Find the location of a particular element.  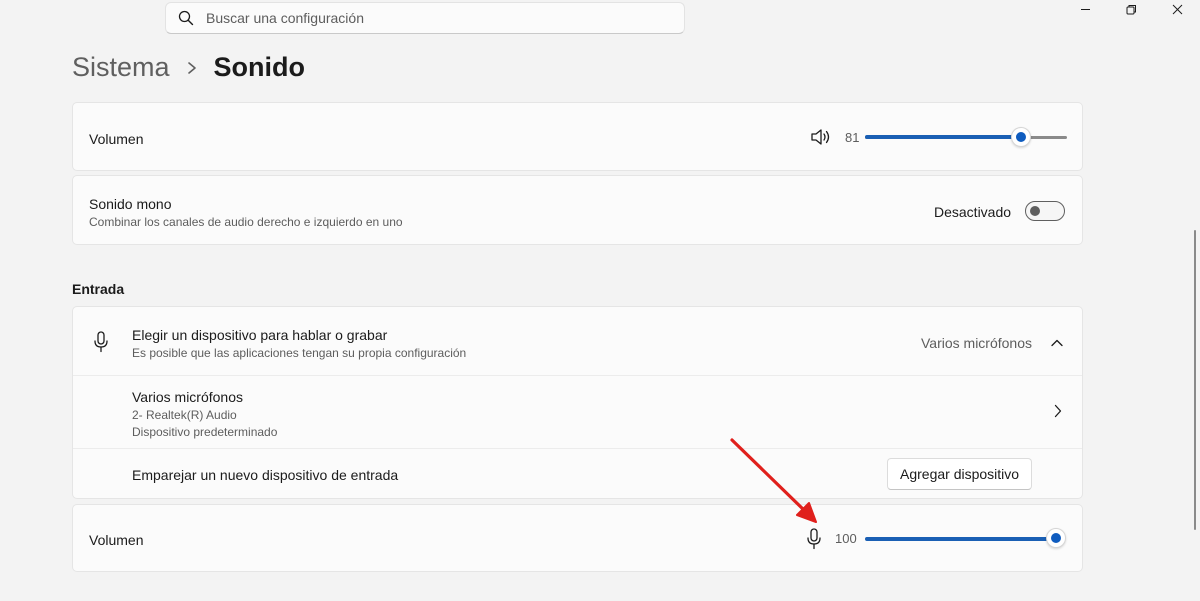

input-volume-label: Volumen is located at coordinates (116, 540).